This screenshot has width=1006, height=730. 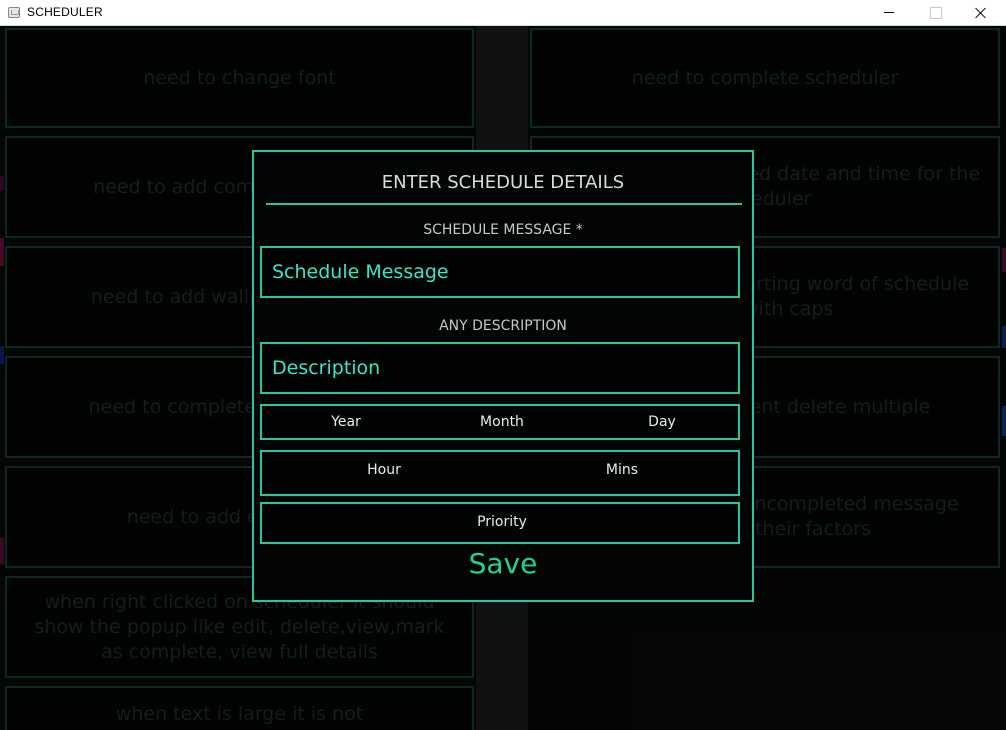 I want to click on month-field: Month, so click(x=502, y=422).